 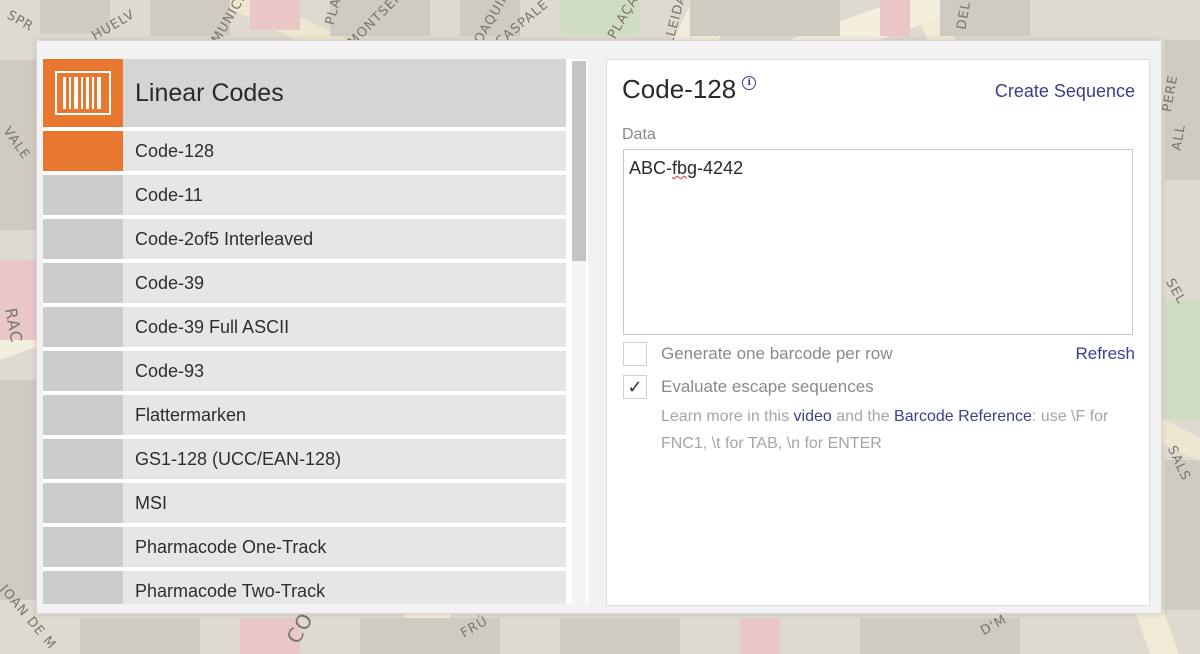 What do you see at coordinates (777, 353) in the screenshot?
I see `per-row-label: Generate one barcode per row` at bounding box center [777, 353].